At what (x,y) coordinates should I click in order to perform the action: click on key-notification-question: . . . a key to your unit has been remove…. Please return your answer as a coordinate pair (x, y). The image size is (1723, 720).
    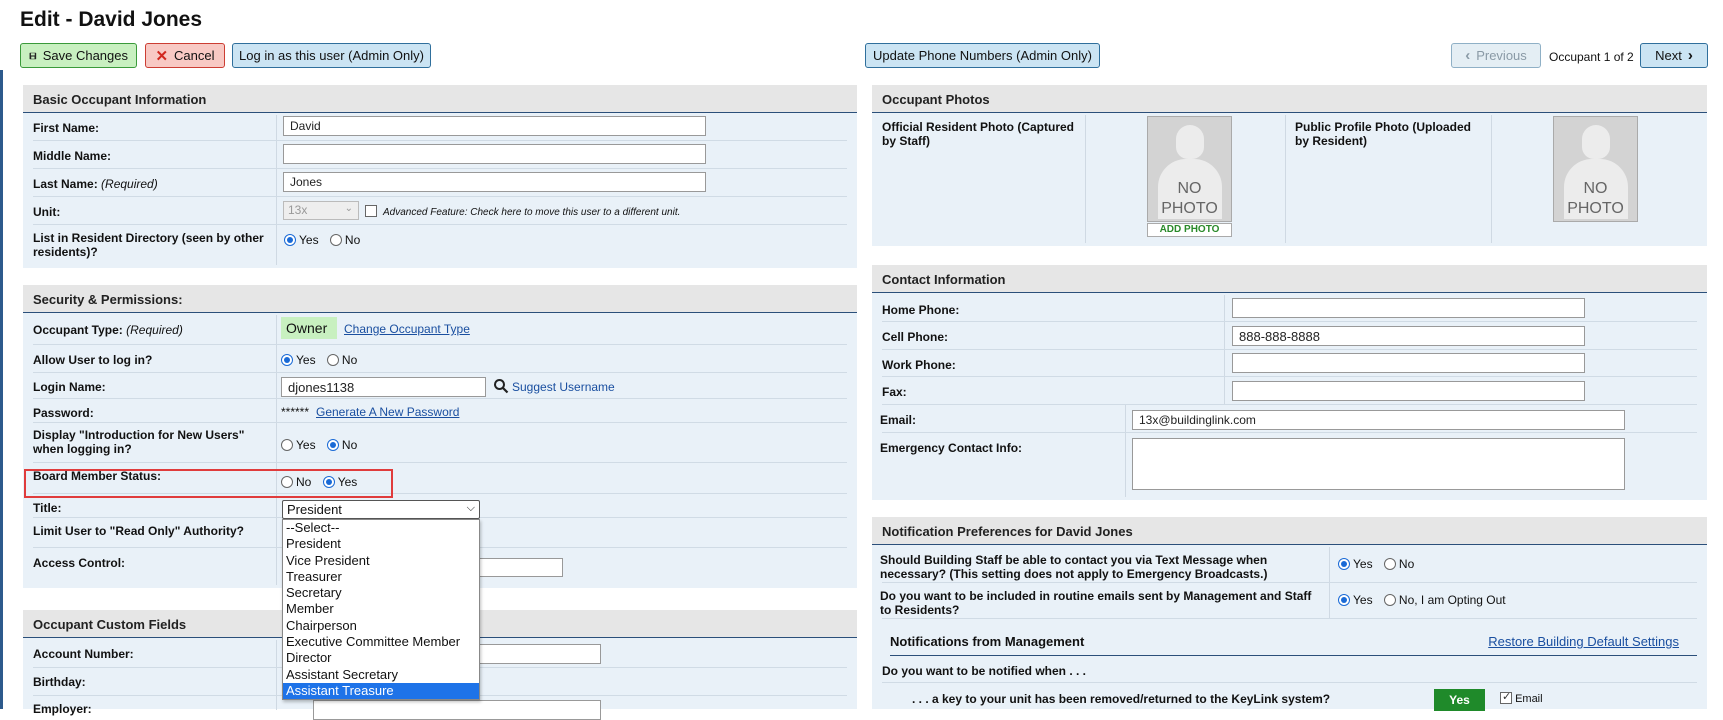
    Looking at the image, I should click on (1121, 699).